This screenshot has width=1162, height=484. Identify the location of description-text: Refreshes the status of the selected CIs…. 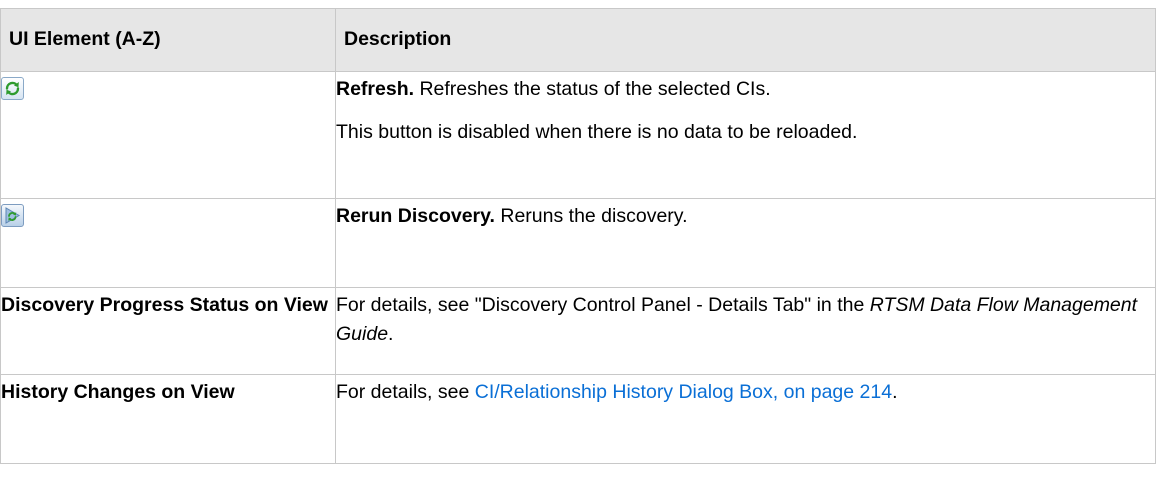
(592, 89).